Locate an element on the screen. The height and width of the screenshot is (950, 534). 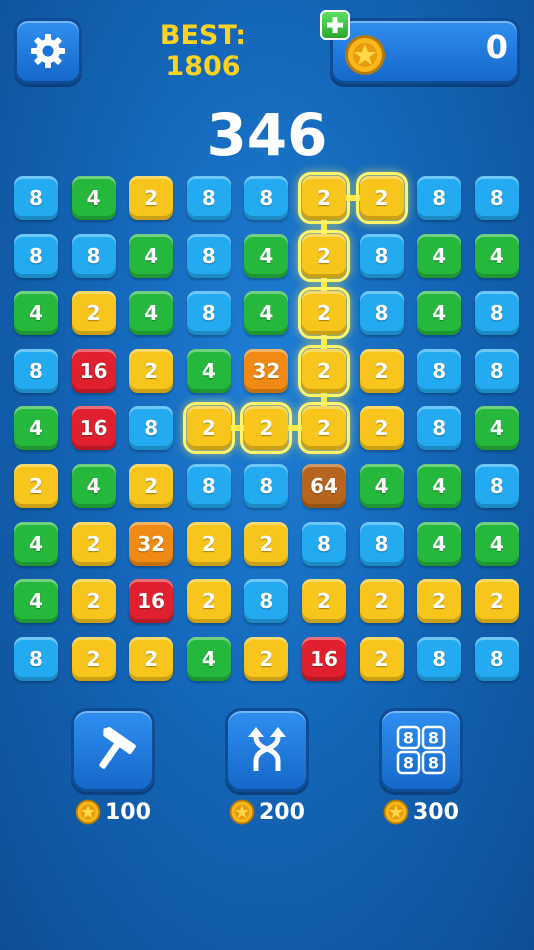
shuffle-powerup-button: 88 88 is located at coordinates (421, 750).